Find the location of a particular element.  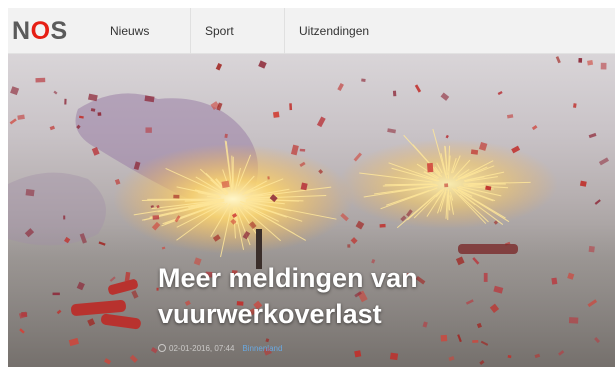

top-navigation-bar: NOS Nieuws Sport Uitzendingen is located at coordinates (311, 31).